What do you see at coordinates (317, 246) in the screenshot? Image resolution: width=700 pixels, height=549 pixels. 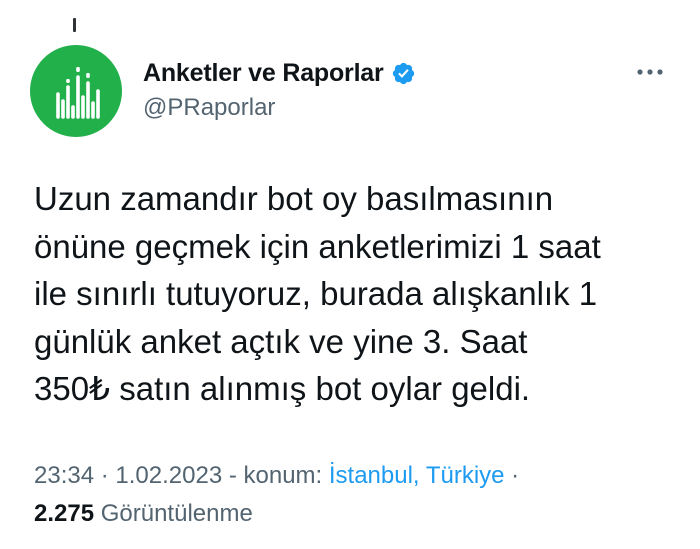 I see `tweet-text-line: önüne geçmek için anketlerimizi 1 saat` at bounding box center [317, 246].